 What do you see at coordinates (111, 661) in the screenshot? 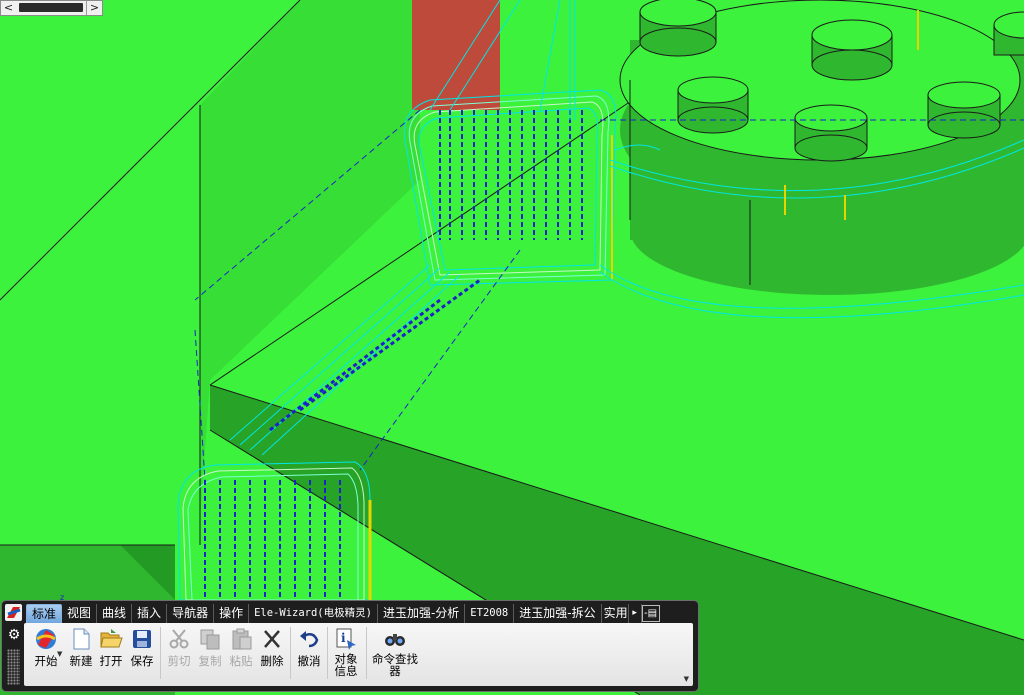
I see `open-label: 打开` at bounding box center [111, 661].